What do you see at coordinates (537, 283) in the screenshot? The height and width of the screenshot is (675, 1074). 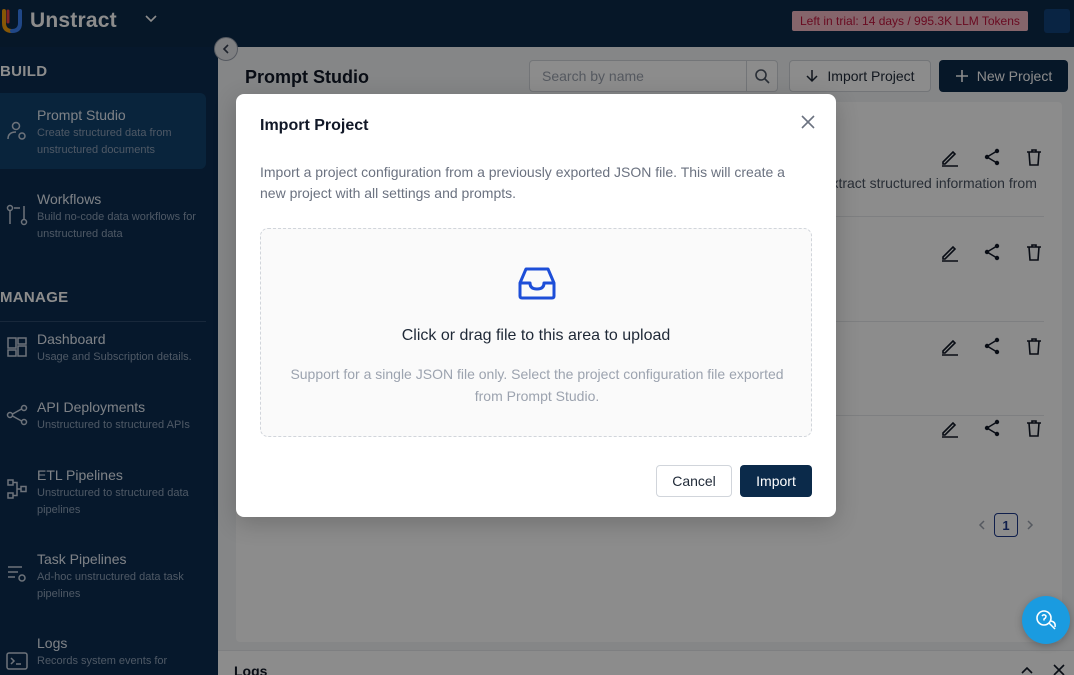 I see `inbox-icon` at bounding box center [537, 283].